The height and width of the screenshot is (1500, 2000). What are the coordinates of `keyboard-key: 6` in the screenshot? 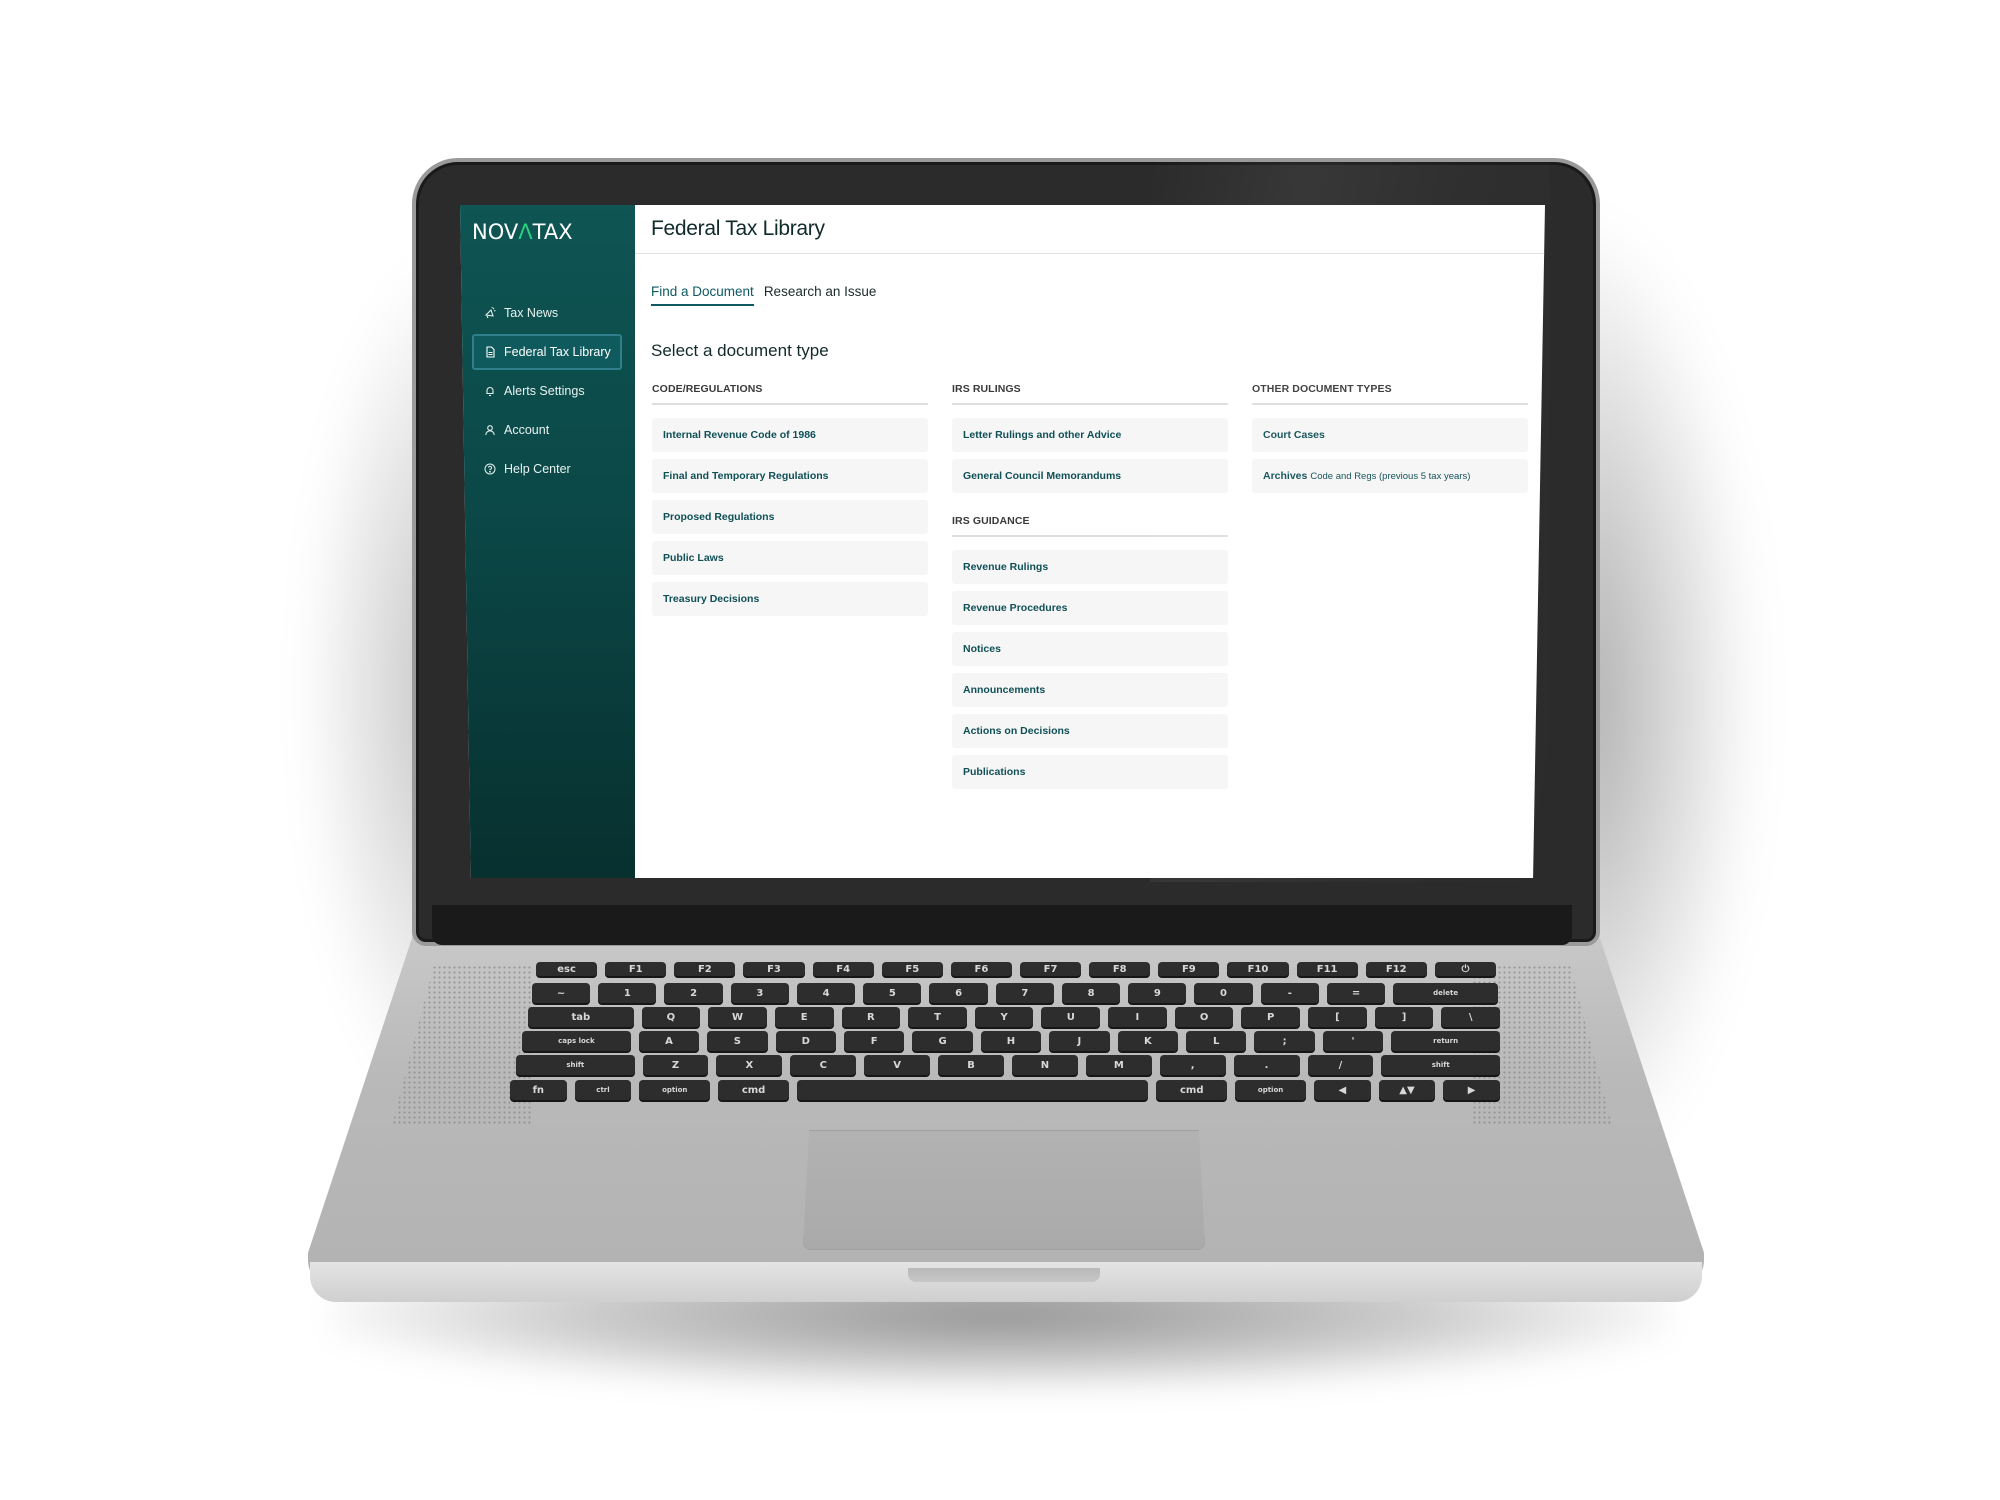 It's located at (958, 993).